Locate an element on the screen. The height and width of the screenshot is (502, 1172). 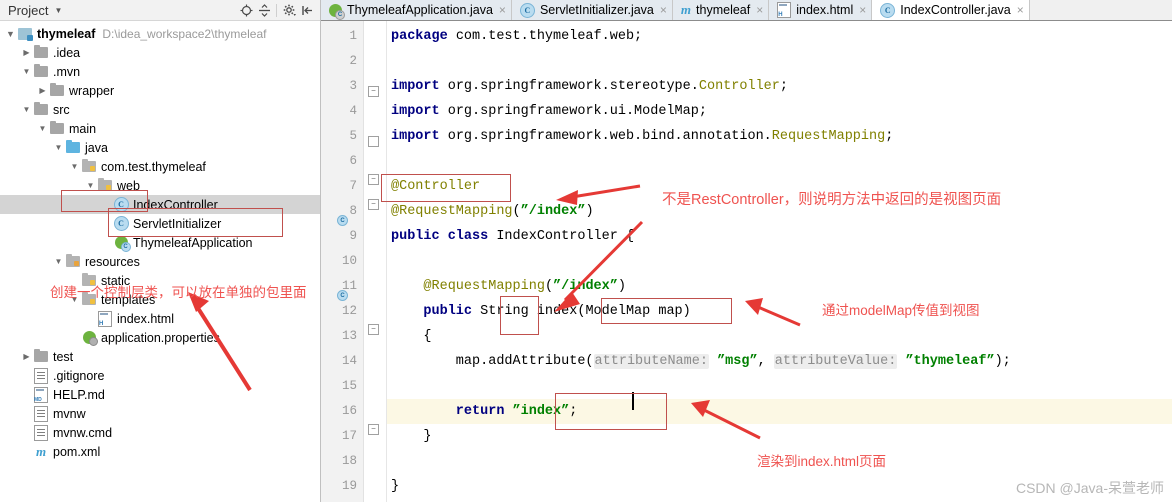
editor-tab-thymeleaf: m thymeleaf × is located at coordinates (721, 10).